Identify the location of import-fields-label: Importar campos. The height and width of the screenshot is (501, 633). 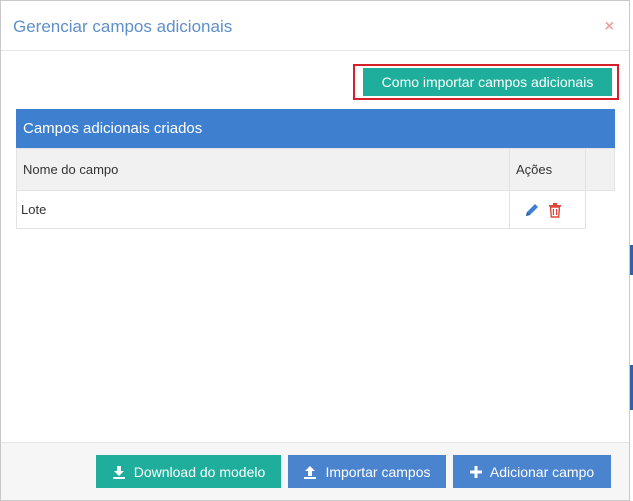
(378, 471).